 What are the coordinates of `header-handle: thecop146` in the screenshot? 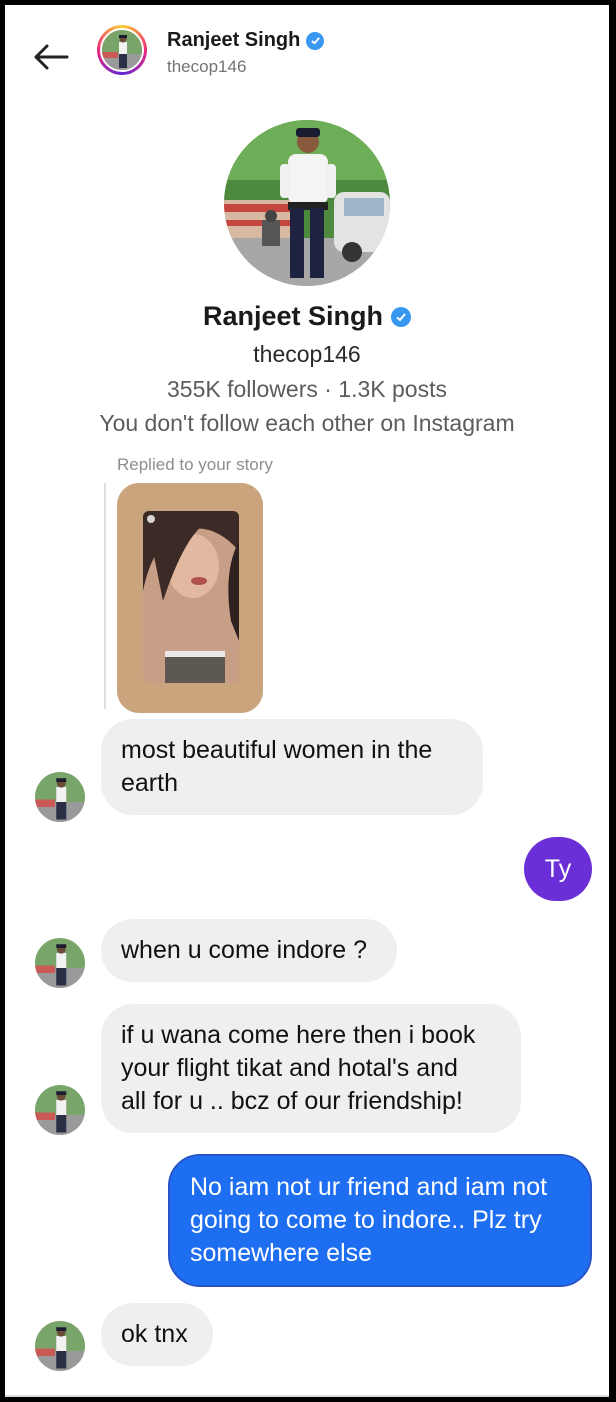 It's located at (207, 66).